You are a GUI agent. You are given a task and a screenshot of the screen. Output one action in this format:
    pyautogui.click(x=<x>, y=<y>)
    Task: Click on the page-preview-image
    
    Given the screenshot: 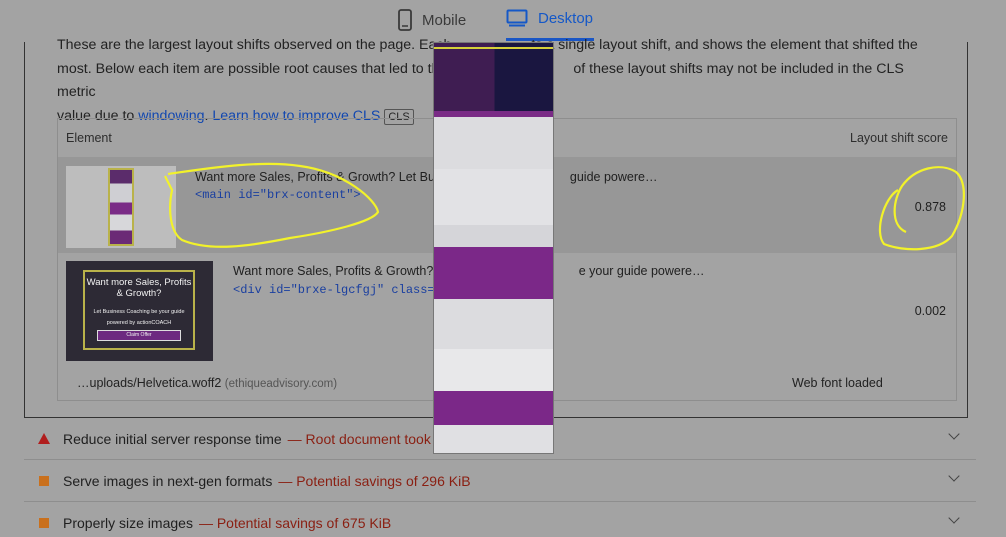 What is the action you would take?
    pyautogui.click(x=121, y=207)
    